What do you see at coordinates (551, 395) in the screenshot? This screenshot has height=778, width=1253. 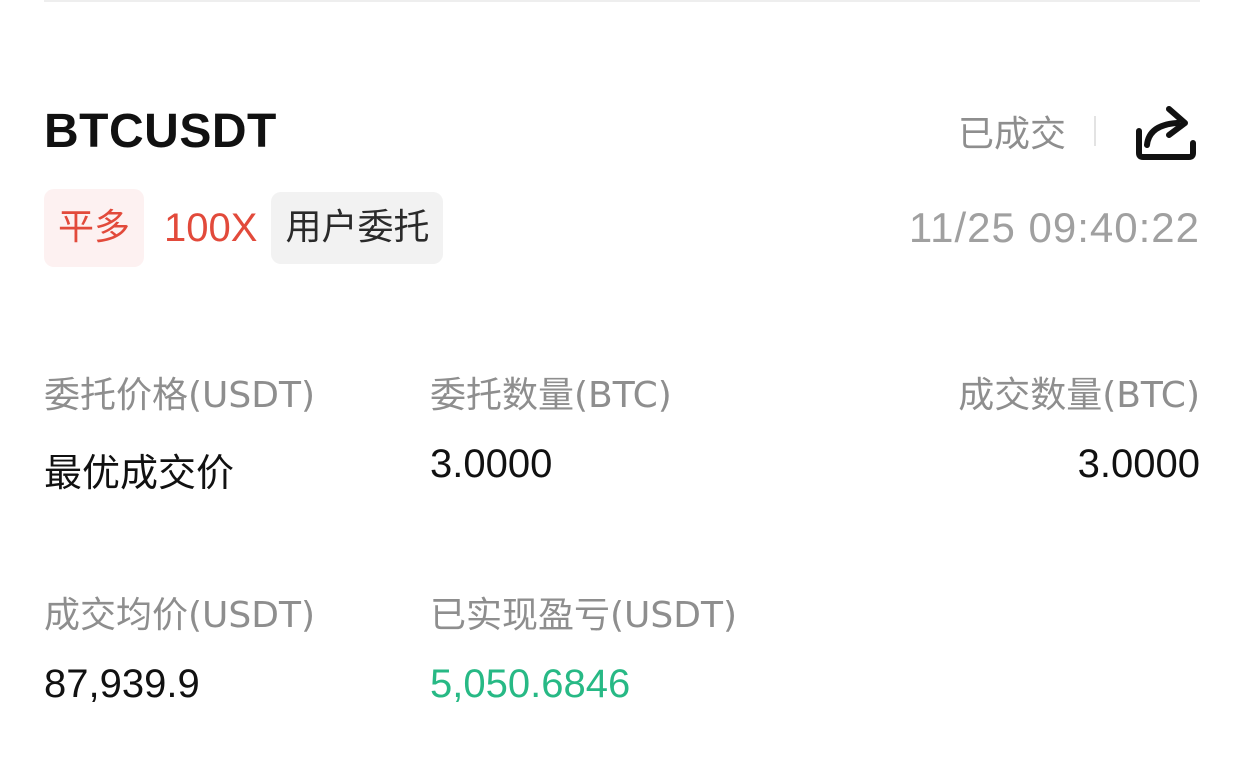 I see `order-qty-label: 委托数量(BTC)` at bounding box center [551, 395].